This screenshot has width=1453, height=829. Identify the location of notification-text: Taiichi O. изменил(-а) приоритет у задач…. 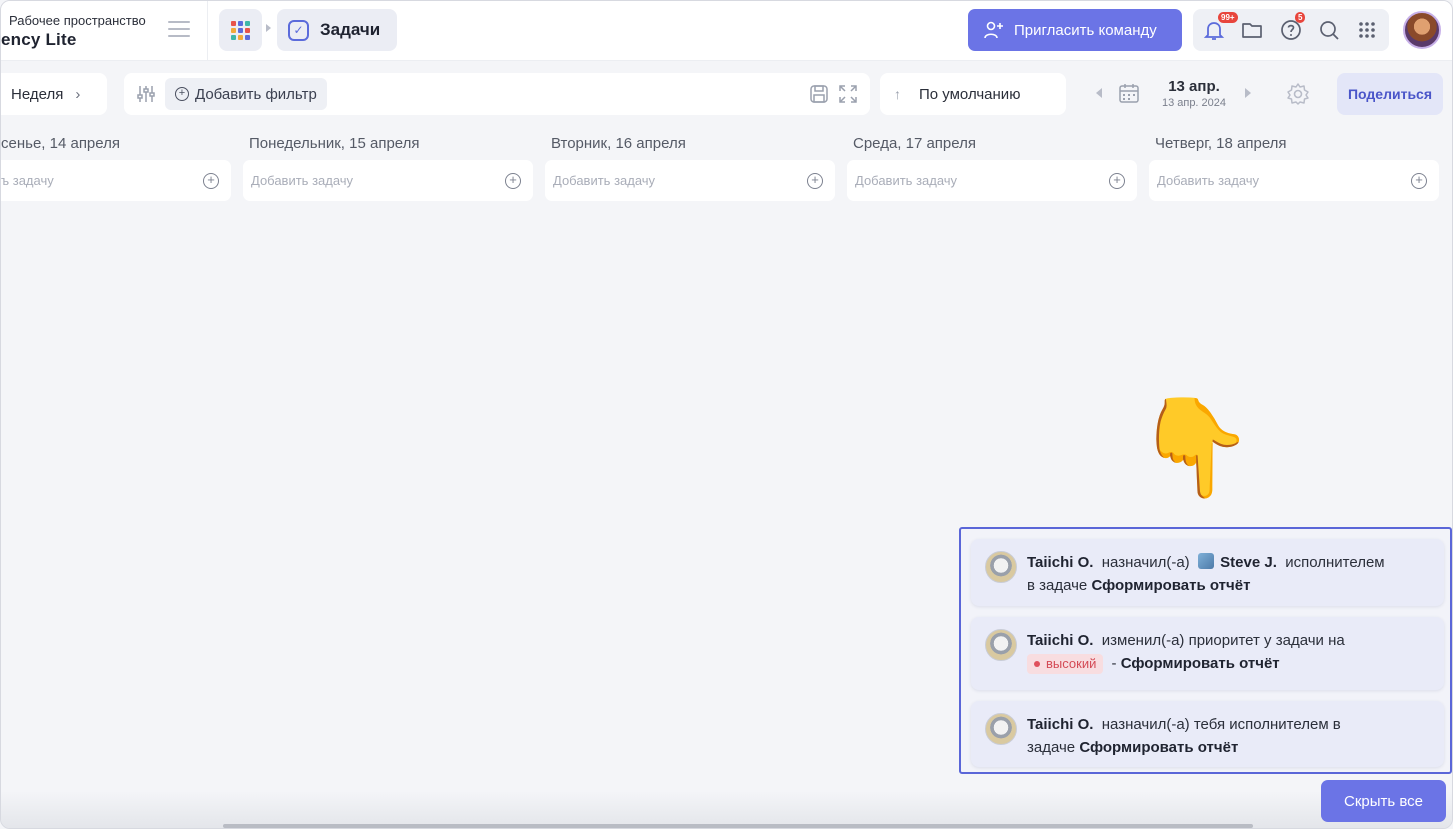
(1228, 652).